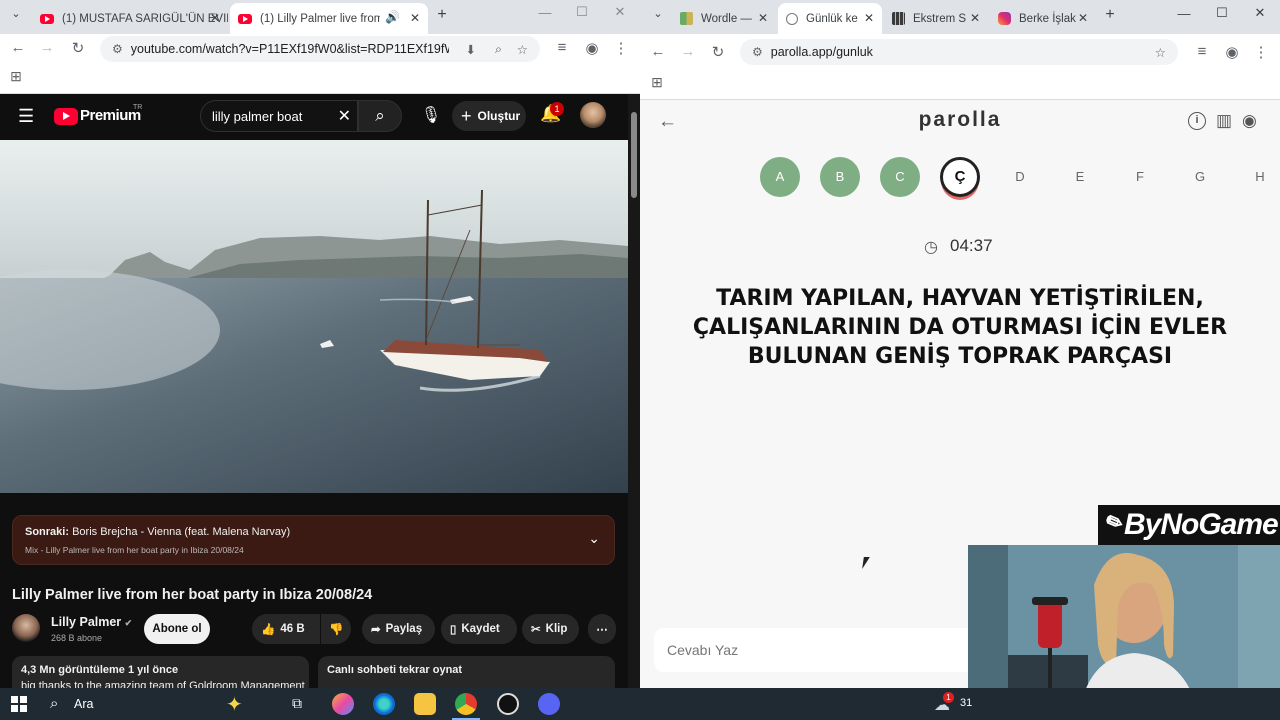 Image resolution: width=1280 pixels, height=720 pixels. I want to click on subscribe-button: Abone ol, so click(177, 629).